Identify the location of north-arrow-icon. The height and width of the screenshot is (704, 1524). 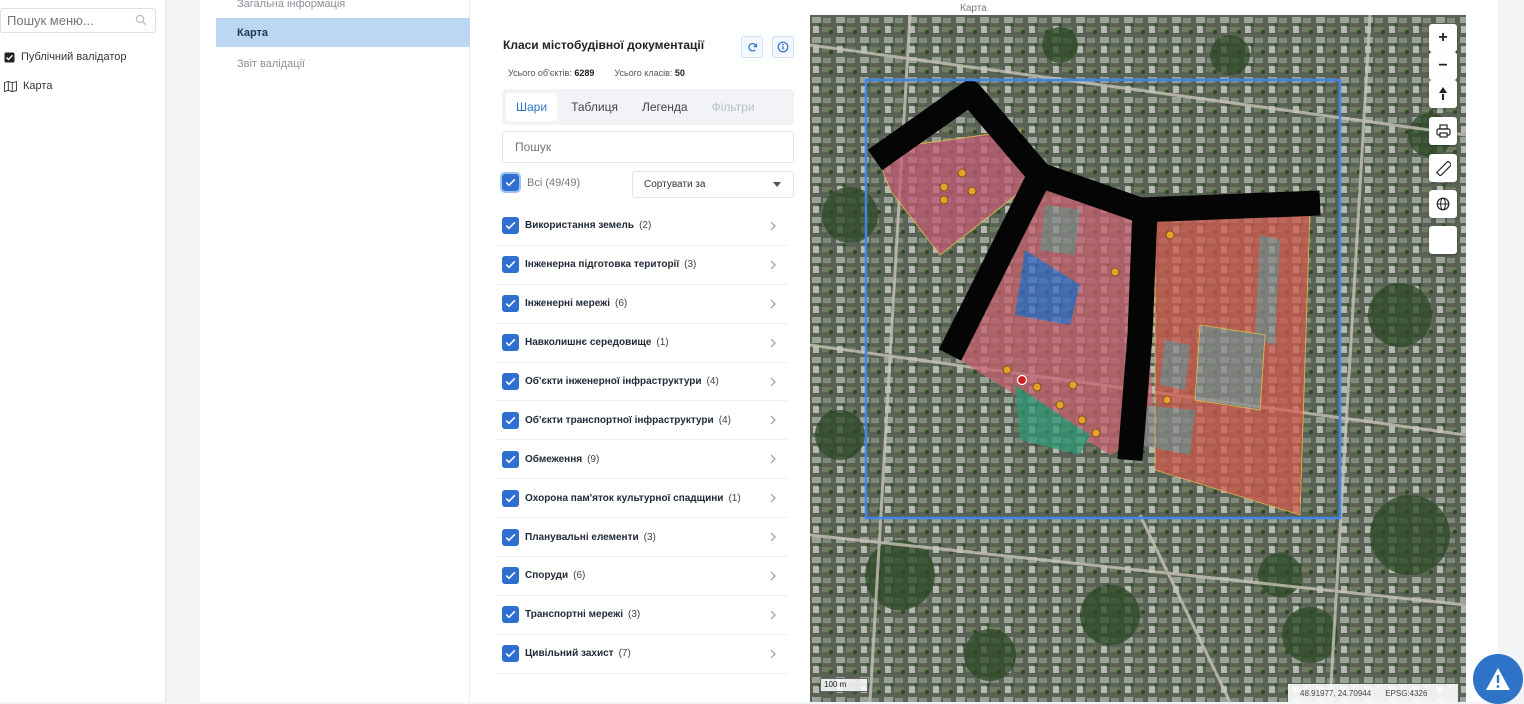
(1443, 93).